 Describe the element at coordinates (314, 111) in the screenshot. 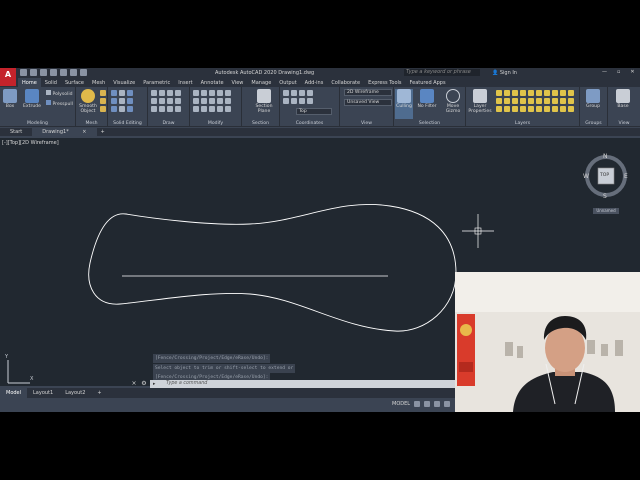

I see `ucs-dropdown: Top` at that location.